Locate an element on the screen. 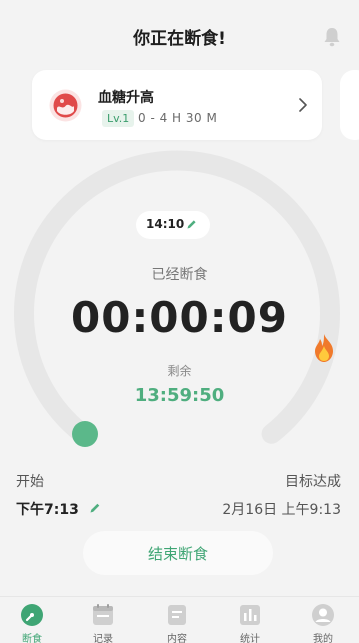 The image size is (359, 643). tab-records: 记录 is located at coordinates (103, 620).